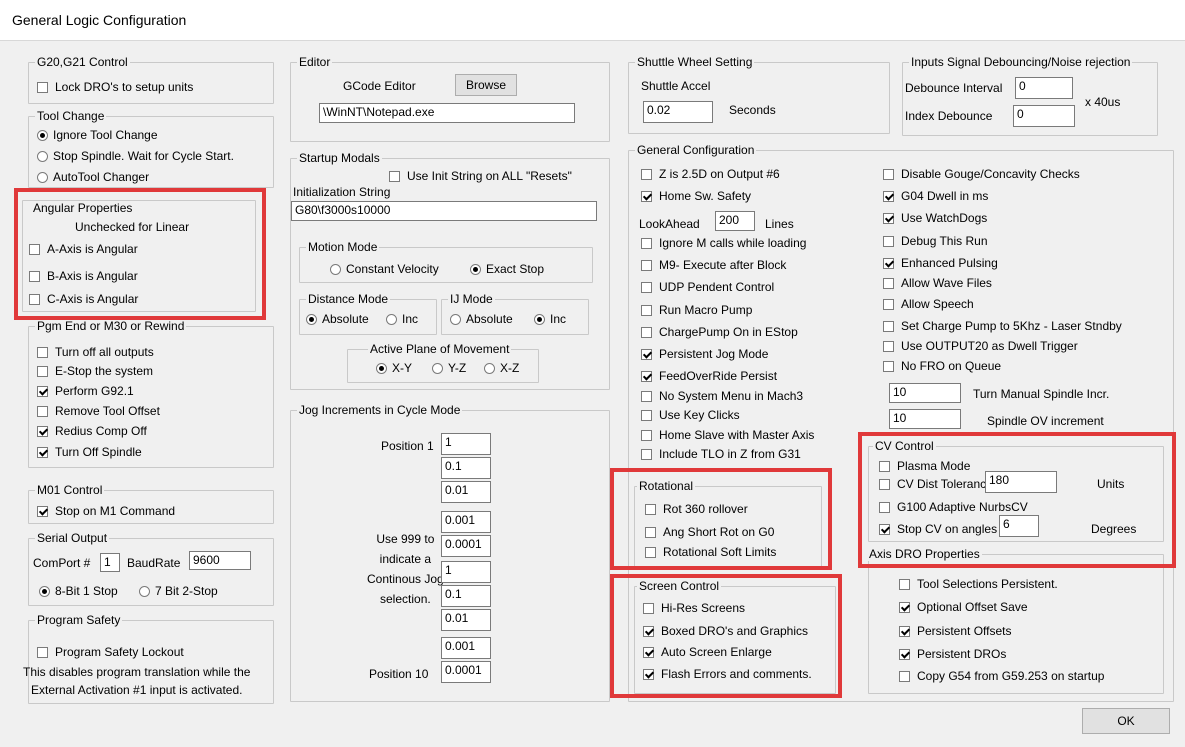 The image size is (1185, 747). I want to click on baudrate-field: 9600, so click(220, 560).